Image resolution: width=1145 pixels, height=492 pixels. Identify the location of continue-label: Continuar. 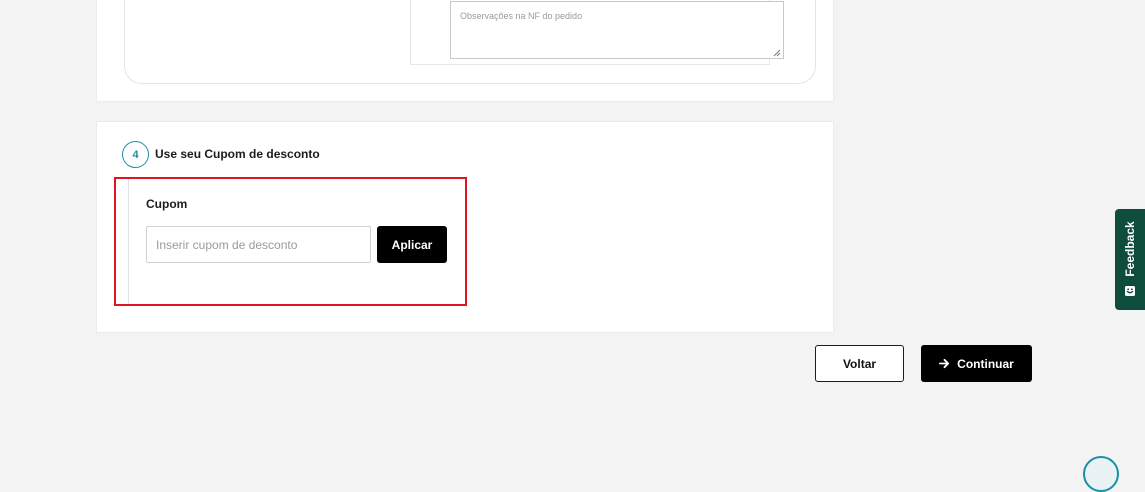
(985, 363).